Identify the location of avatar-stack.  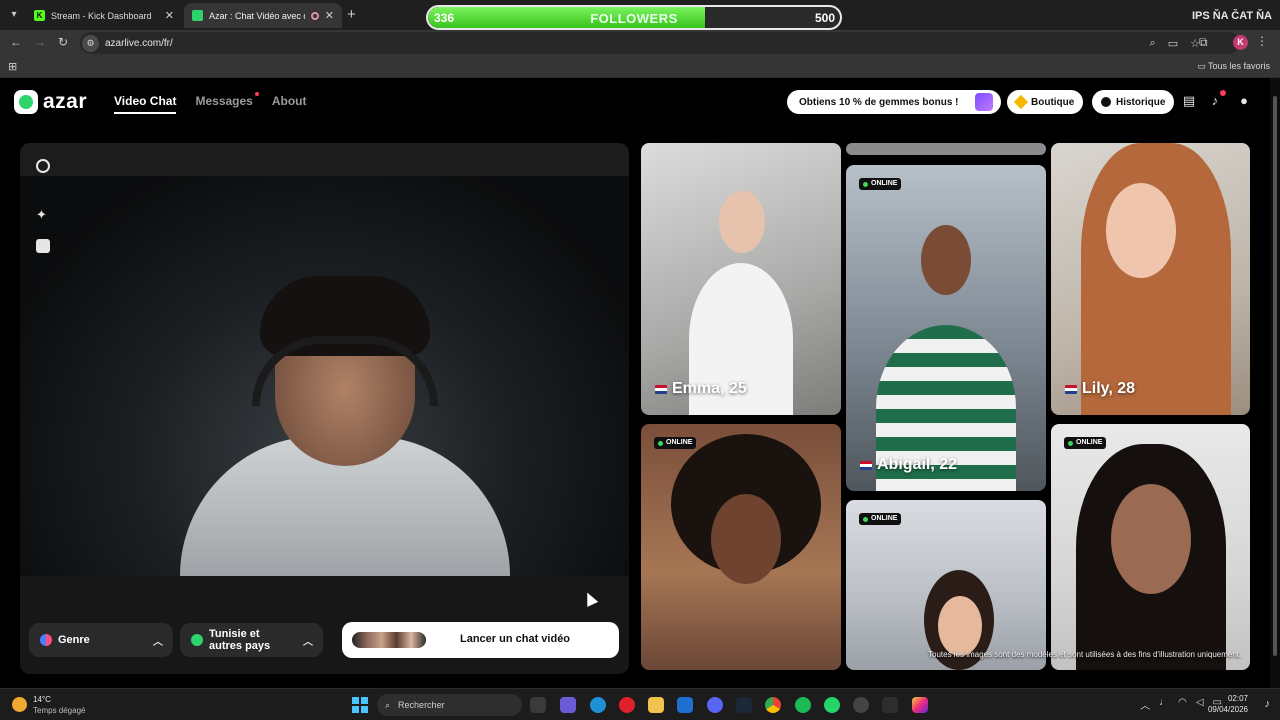
(389, 640).